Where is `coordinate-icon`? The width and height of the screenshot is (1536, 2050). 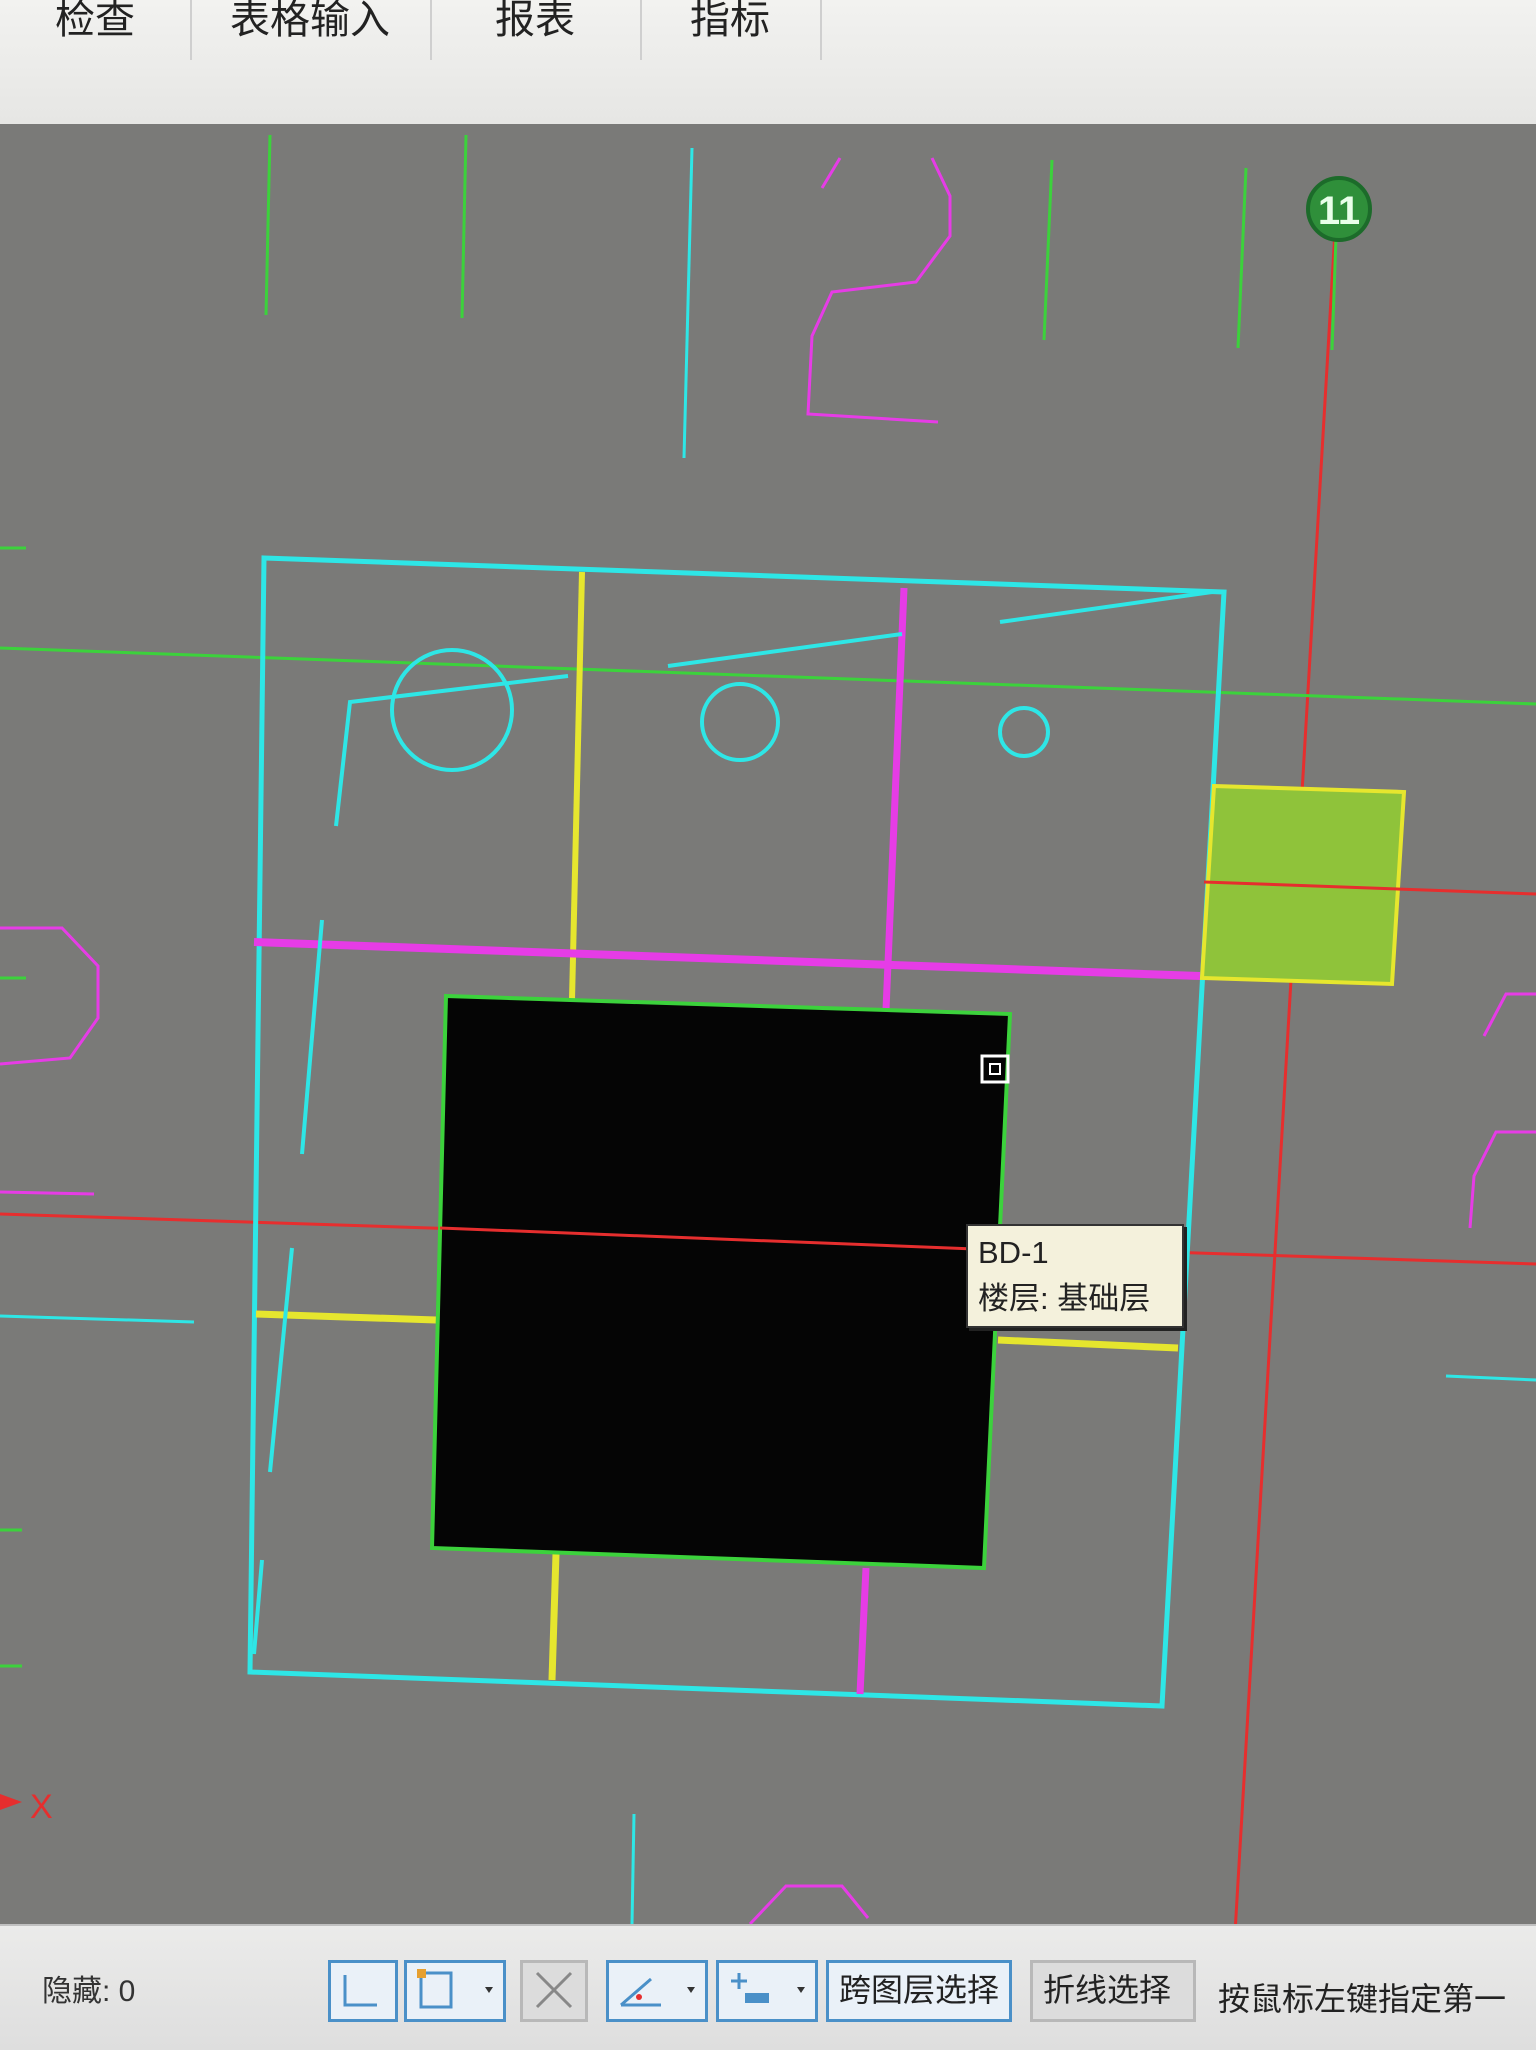
coordinate-icon is located at coordinates (768, 1988).